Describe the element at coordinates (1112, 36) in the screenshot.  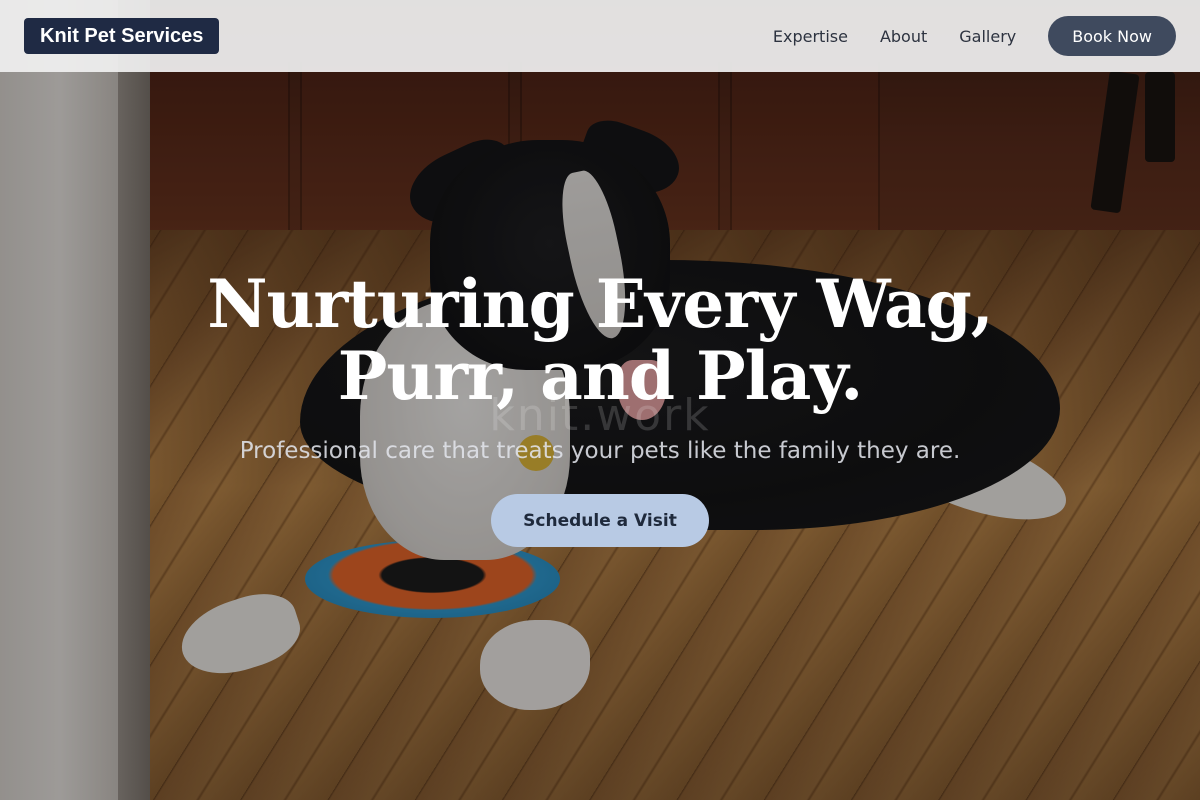
I see `book-now-button: Book Now` at that location.